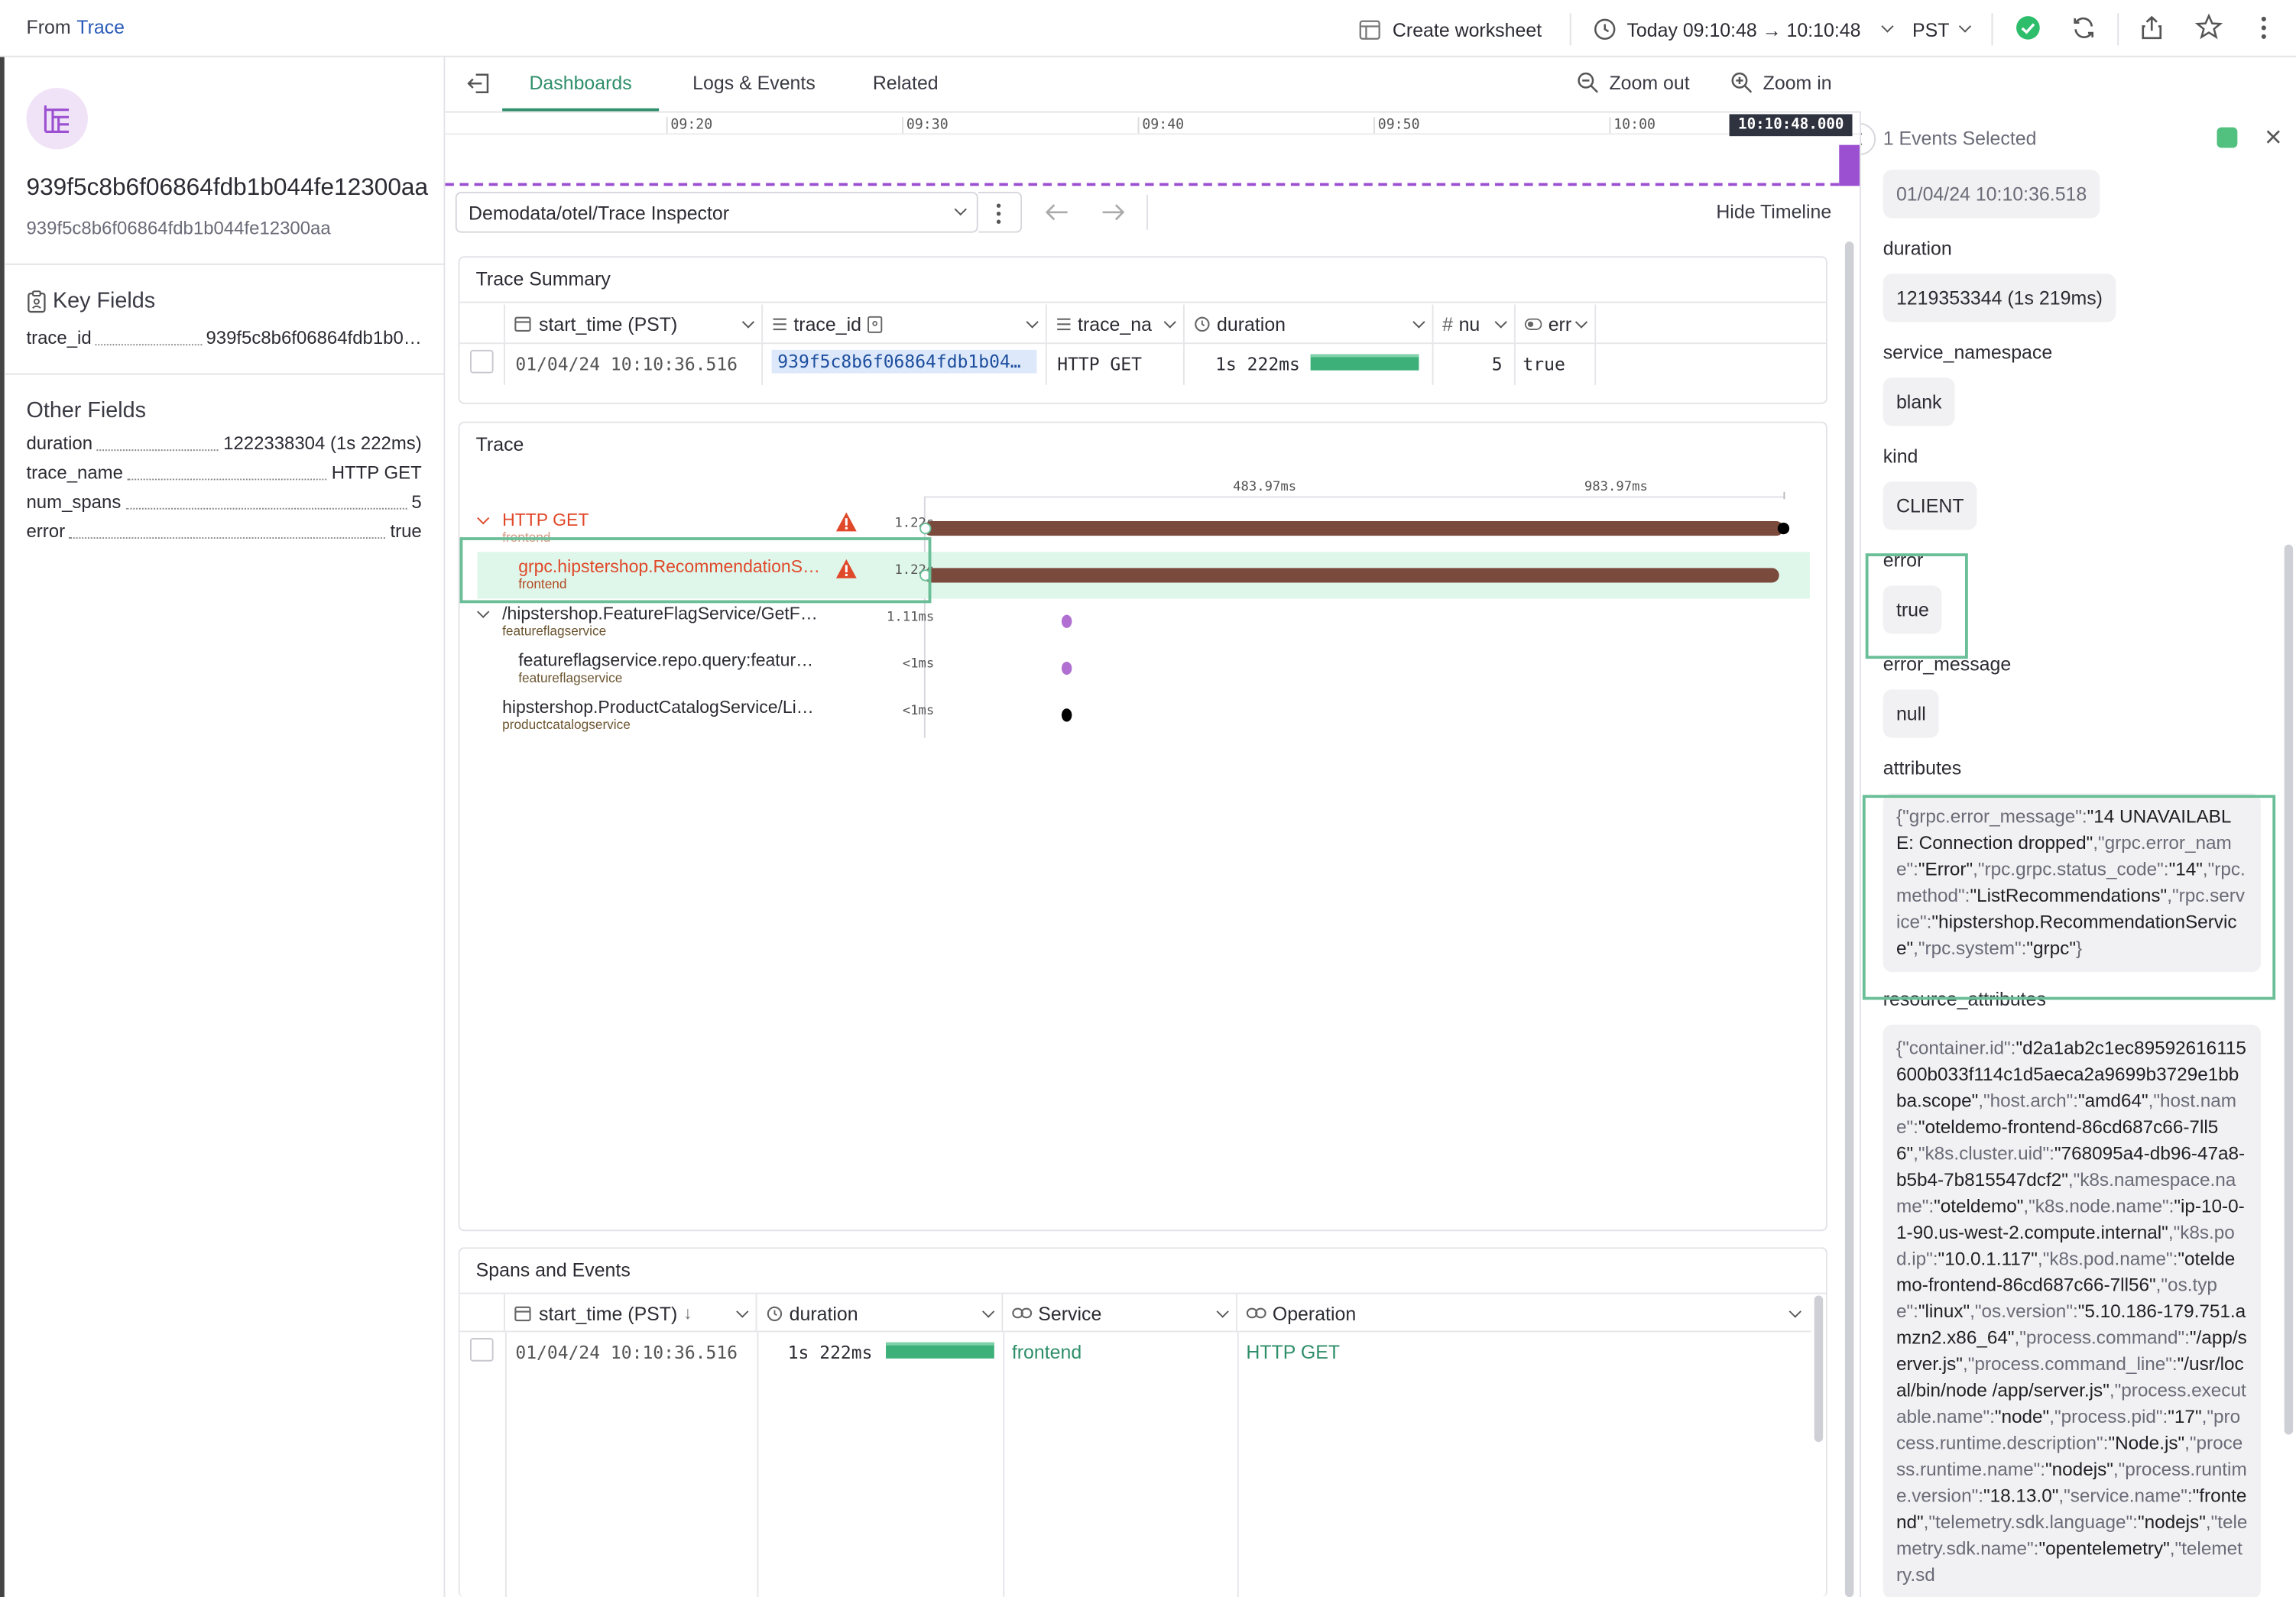 The width and height of the screenshot is (2296, 1597). I want to click on scrollbar-thumb, so click(1849, 919).